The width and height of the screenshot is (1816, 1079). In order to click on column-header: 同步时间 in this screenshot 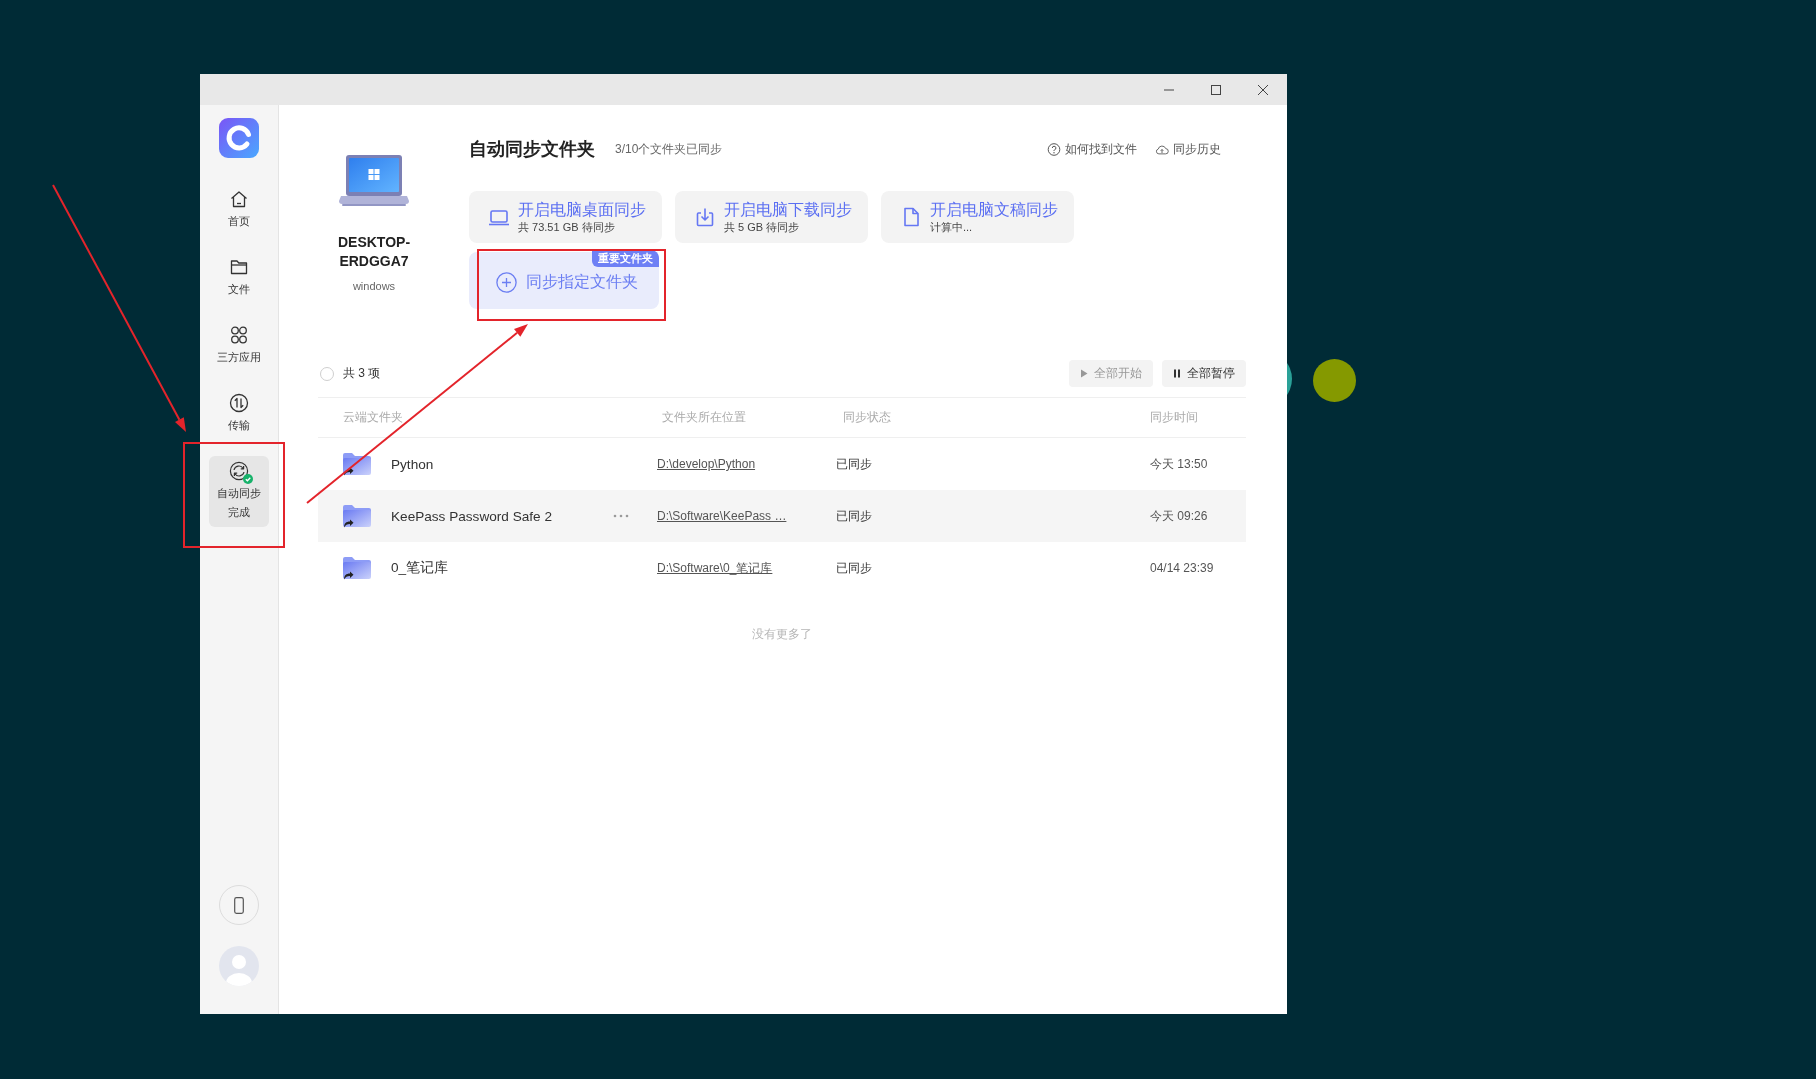, I will do `click(1174, 417)`.